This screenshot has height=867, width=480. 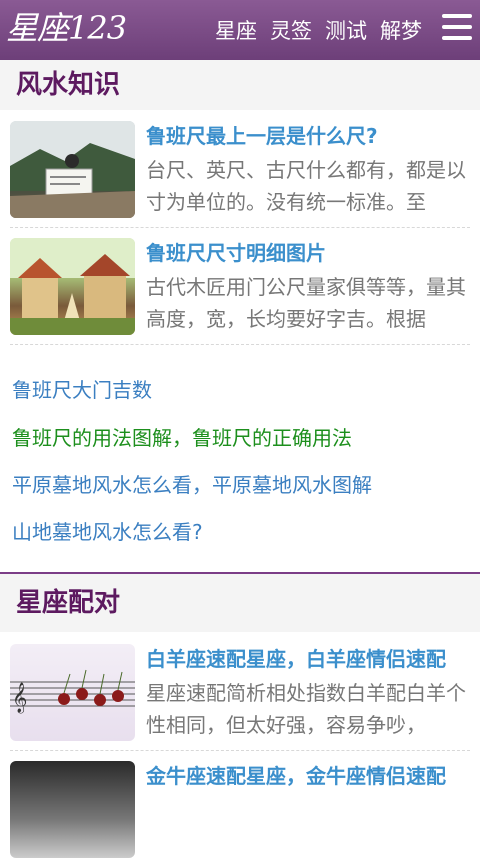 What do you see at coordinates (457, 29) in the screenshot?
I see `hamburger-menu-icon` at bounding box center [457, 29].